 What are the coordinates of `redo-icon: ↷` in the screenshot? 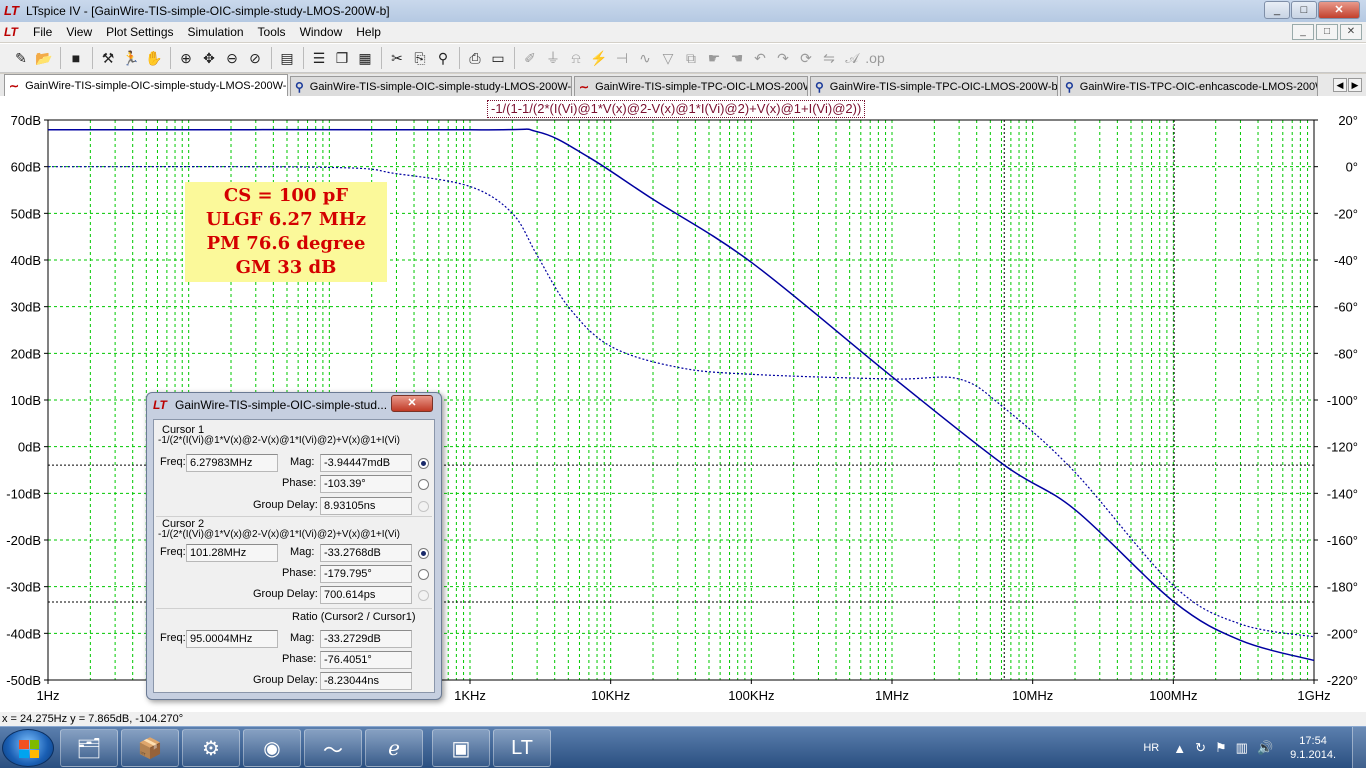 It's located at (783, 58).